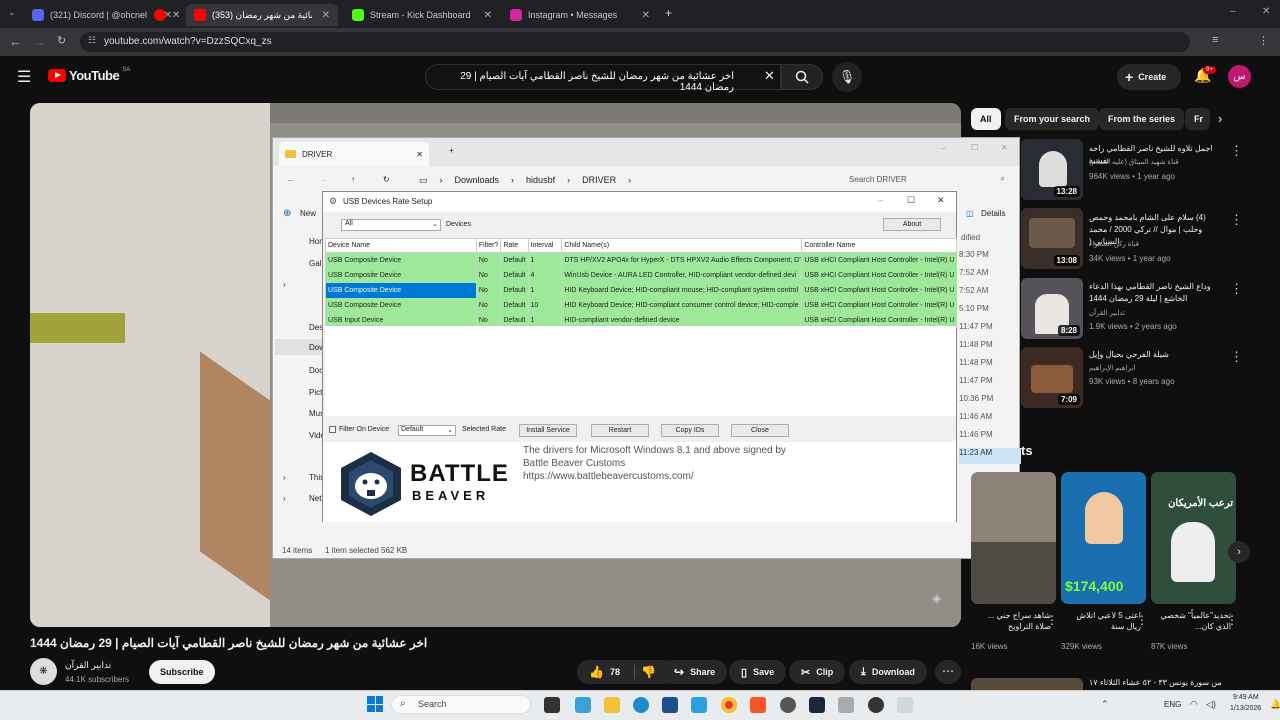  Describe the element at coordinates (993, 213) in the screenshot. I see `details-button: Details` at that location.